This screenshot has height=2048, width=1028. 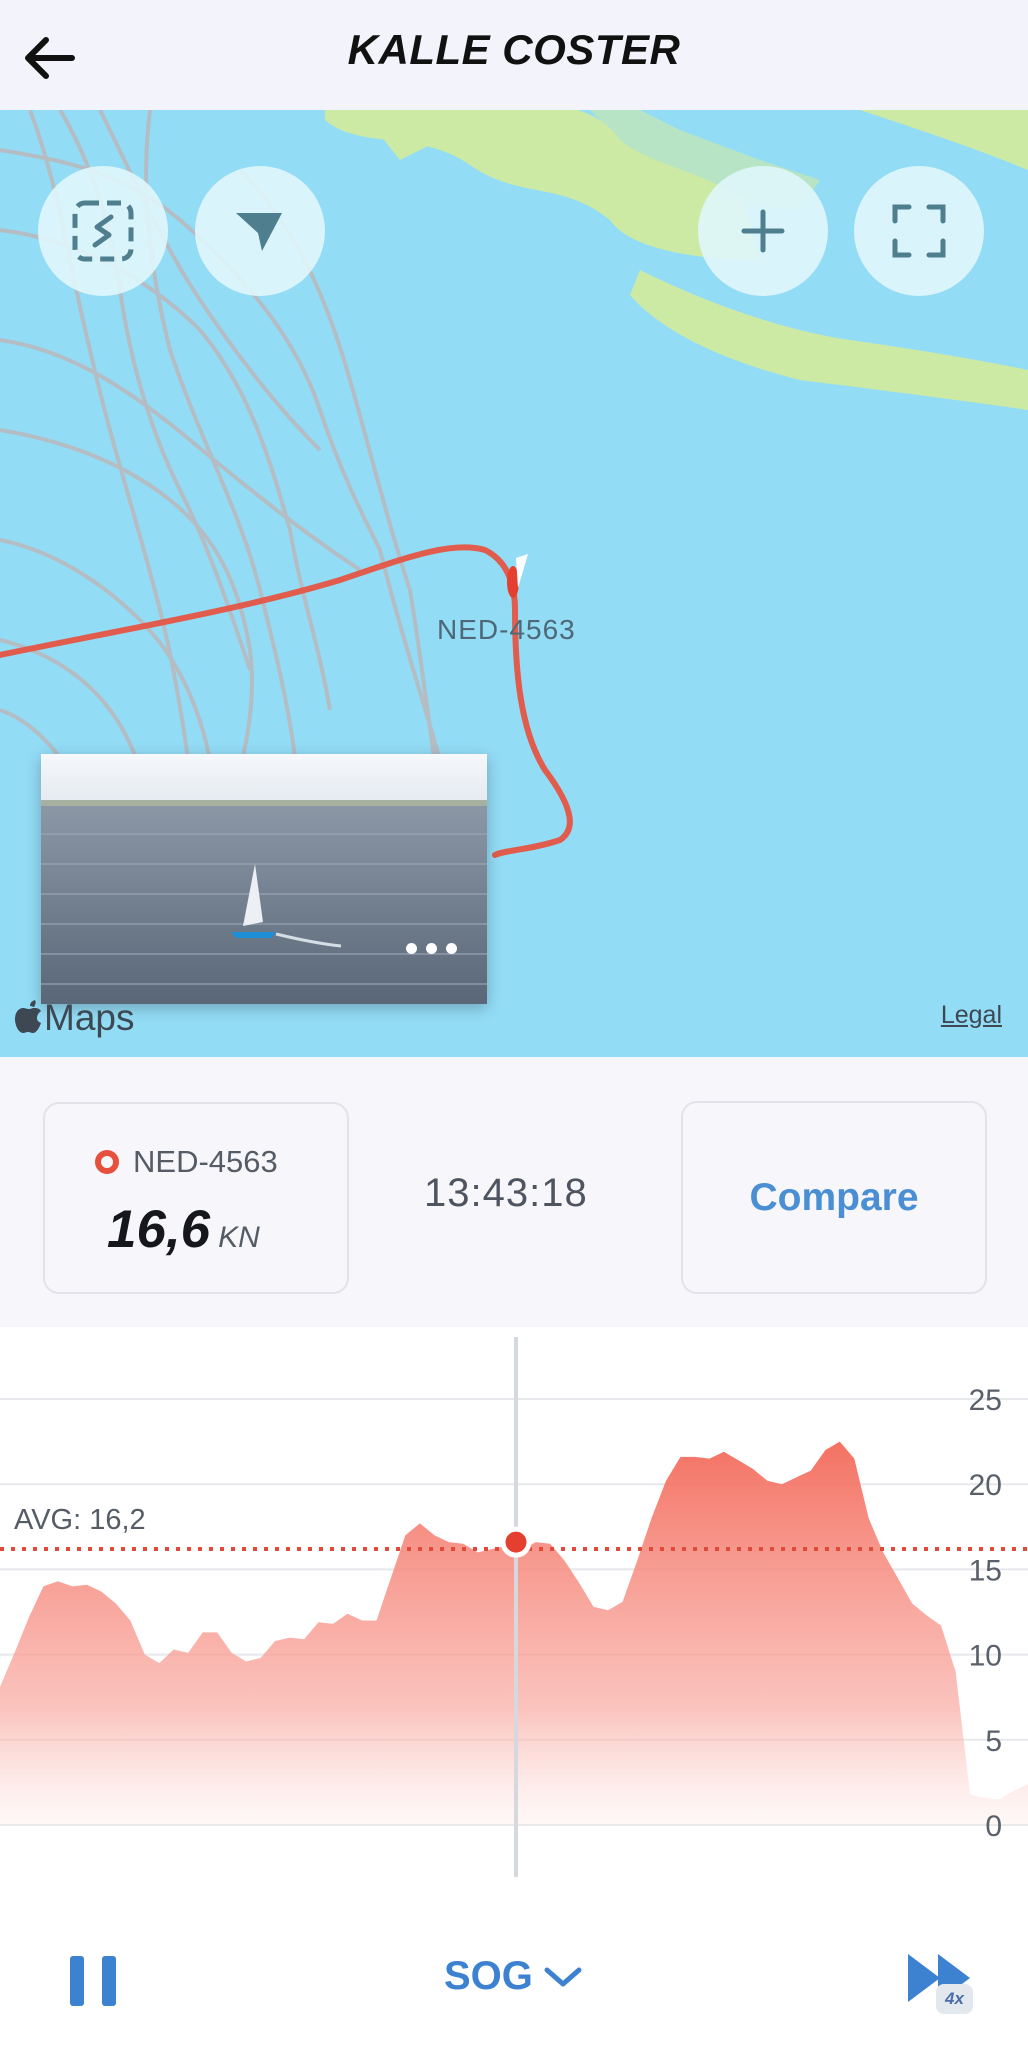 I want to click on maps-text: Maps, so click(x=89, y=1017).